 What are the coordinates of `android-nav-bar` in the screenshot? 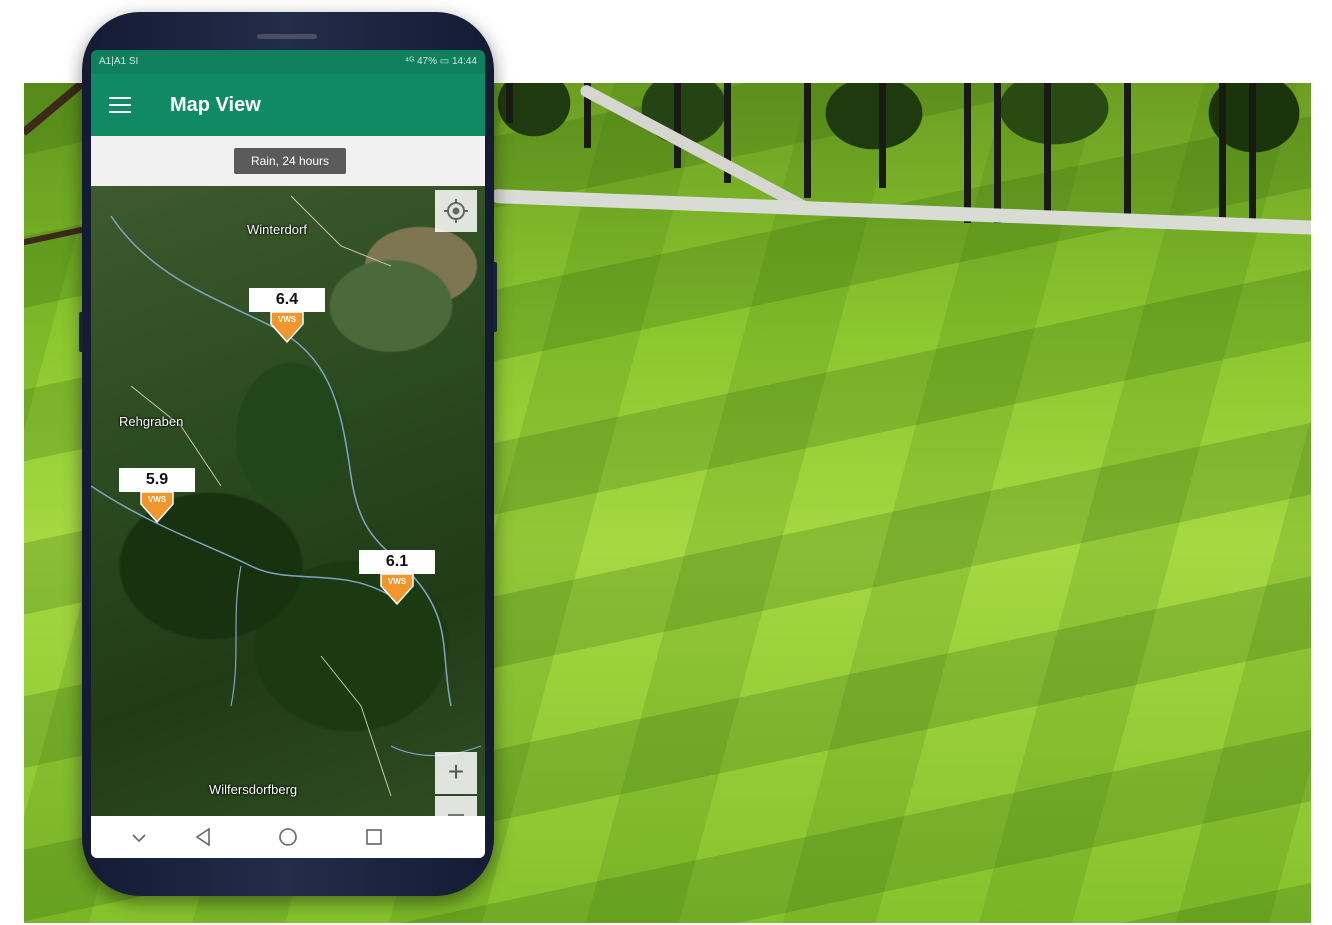 It's located at (288, 837).